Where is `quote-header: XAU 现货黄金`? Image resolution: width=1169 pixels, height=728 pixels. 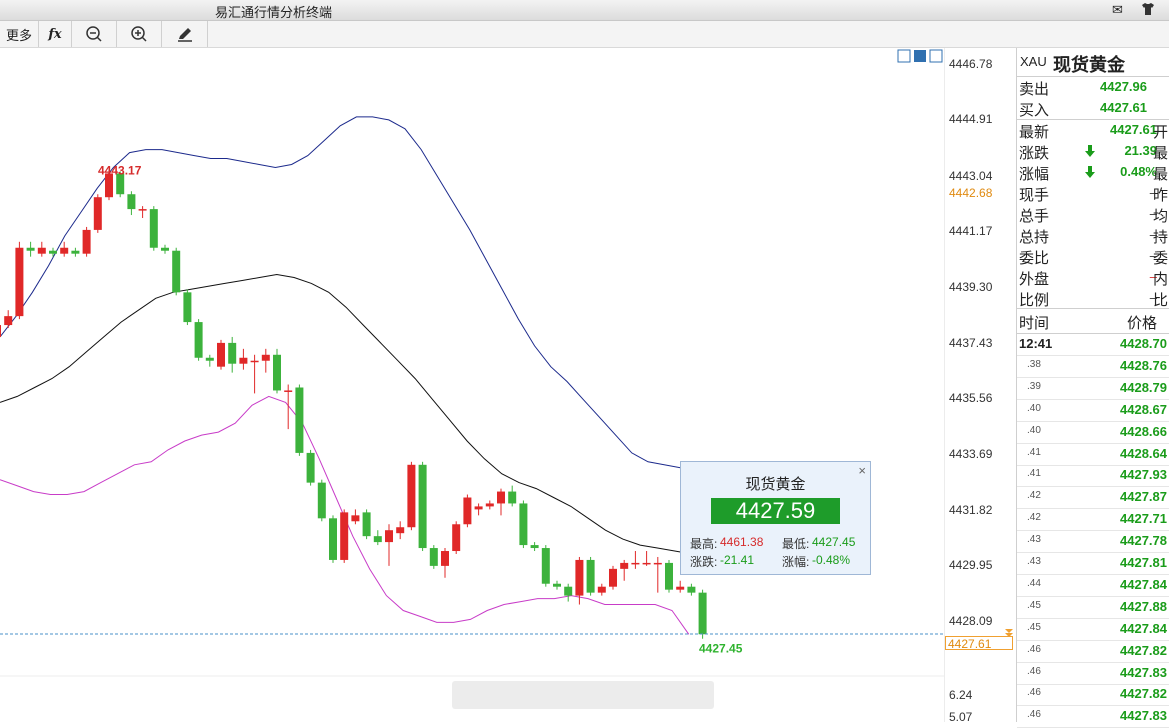
quote-header: XAU 现货黄金 is located at coordinates (1093, 62).